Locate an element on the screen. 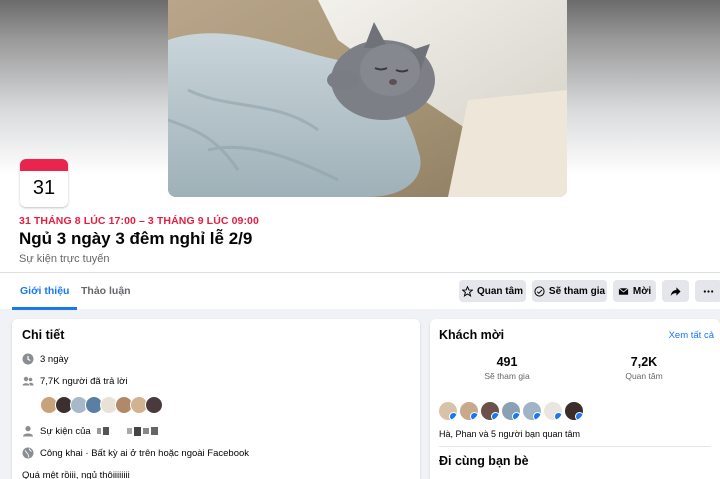 This screenshot has height=479, width=720. going-button: Sẽ tham gia is located at coordinates (569, 291).